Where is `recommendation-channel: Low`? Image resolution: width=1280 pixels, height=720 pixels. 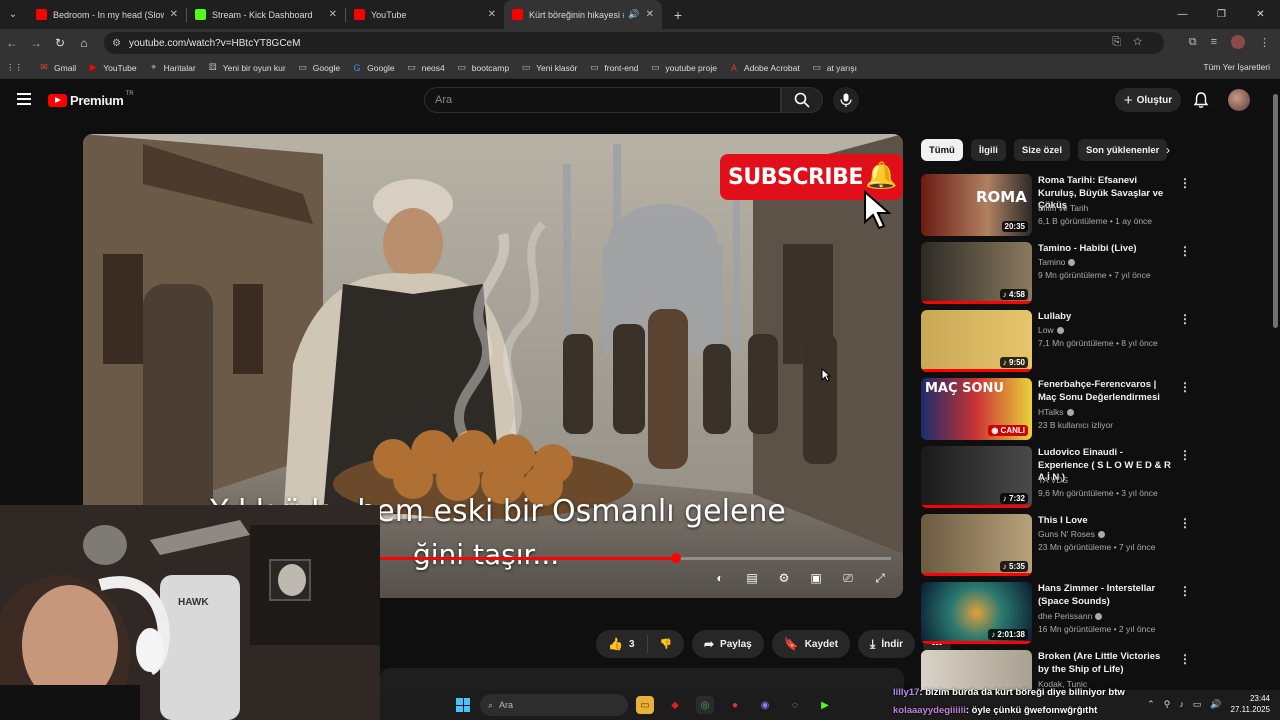 recommendation-channel: Low is located at coordinates (1051, 330).